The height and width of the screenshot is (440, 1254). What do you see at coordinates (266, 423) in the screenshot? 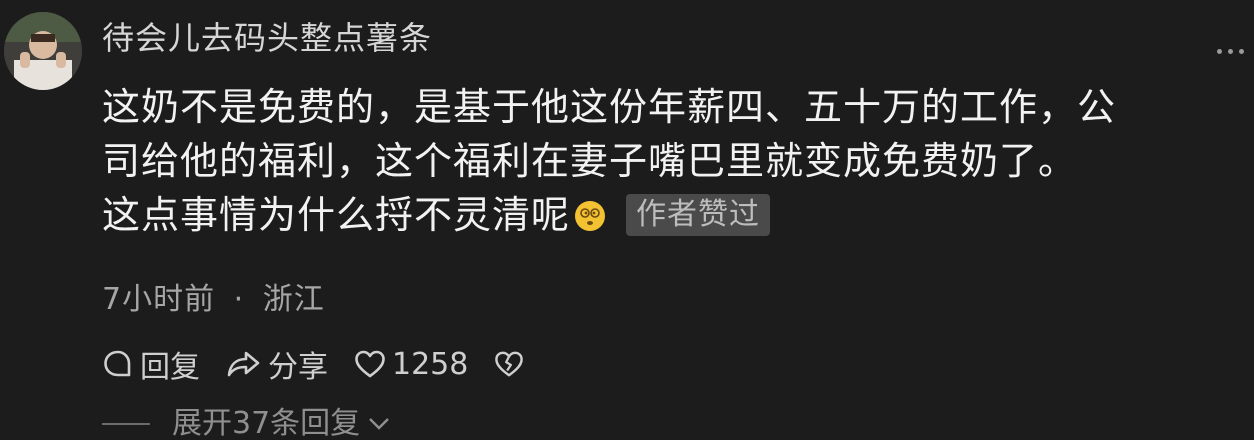
I see `expand-replies-label: 展开37条回复` at bounding box center [266, 423].